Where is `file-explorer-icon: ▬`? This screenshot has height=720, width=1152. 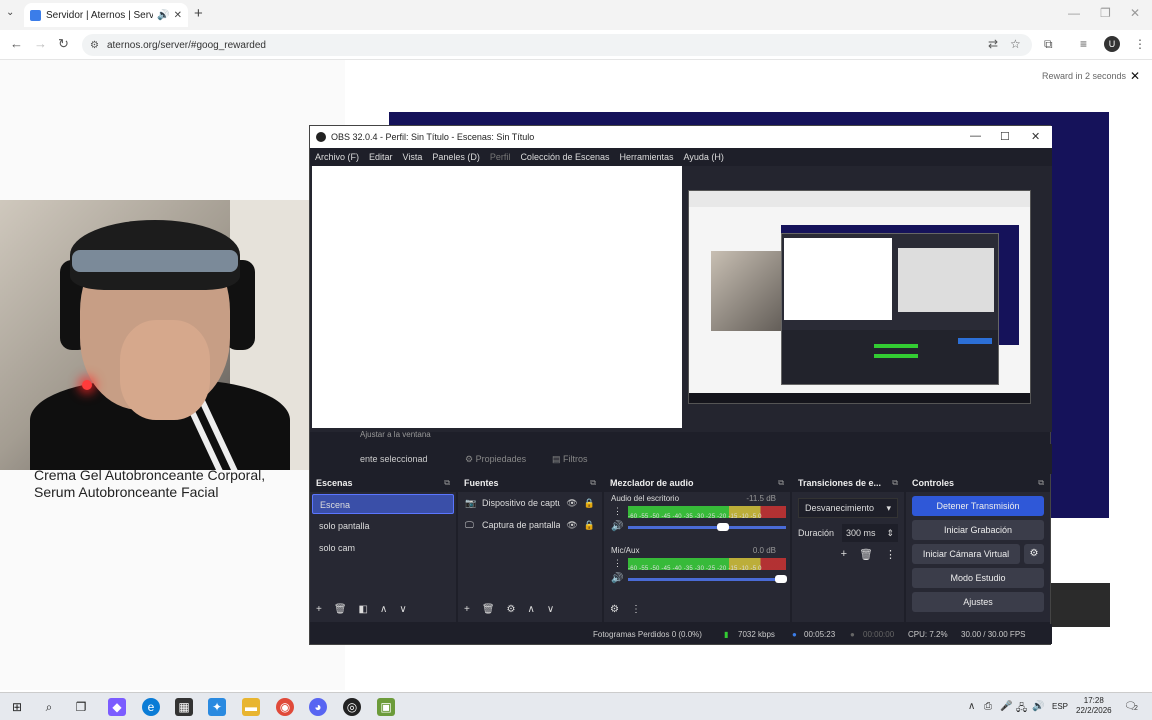
file-explorer-icon: ▬ is located at coordinates (251, 707).